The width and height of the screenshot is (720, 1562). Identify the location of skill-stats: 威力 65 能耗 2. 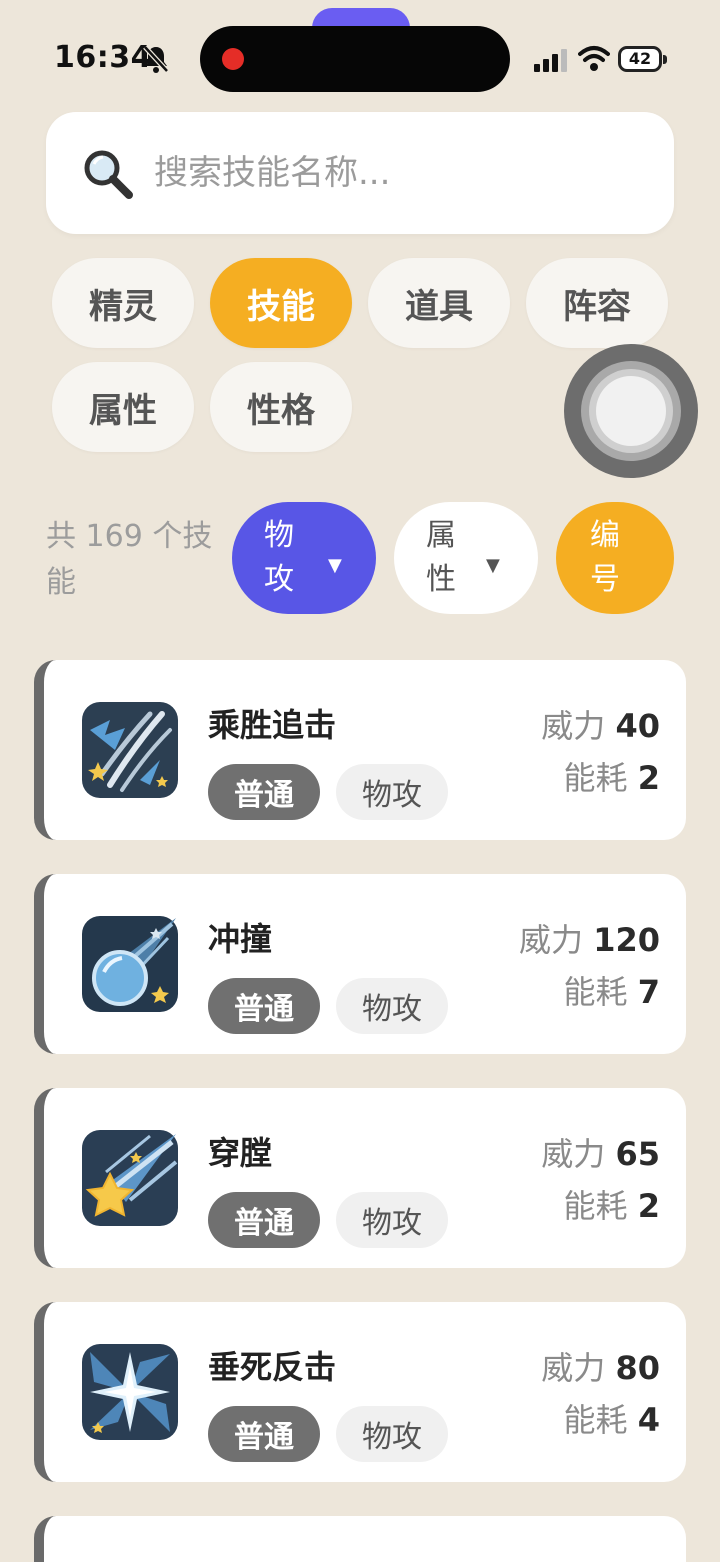
(600, 1180).